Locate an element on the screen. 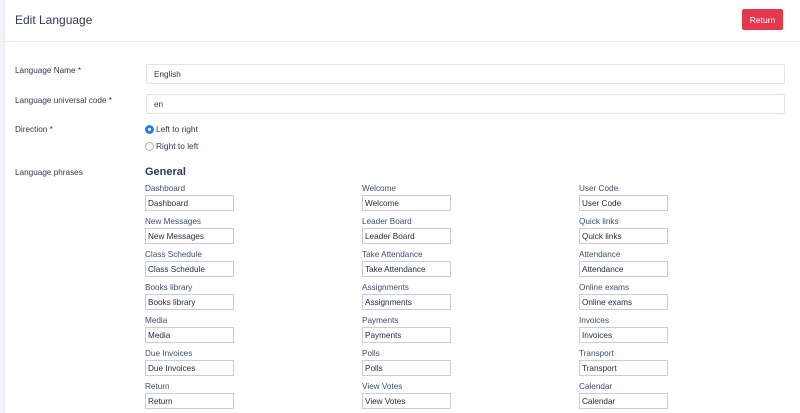  phrase-label: Calendar is located at coordinates (596, 386).